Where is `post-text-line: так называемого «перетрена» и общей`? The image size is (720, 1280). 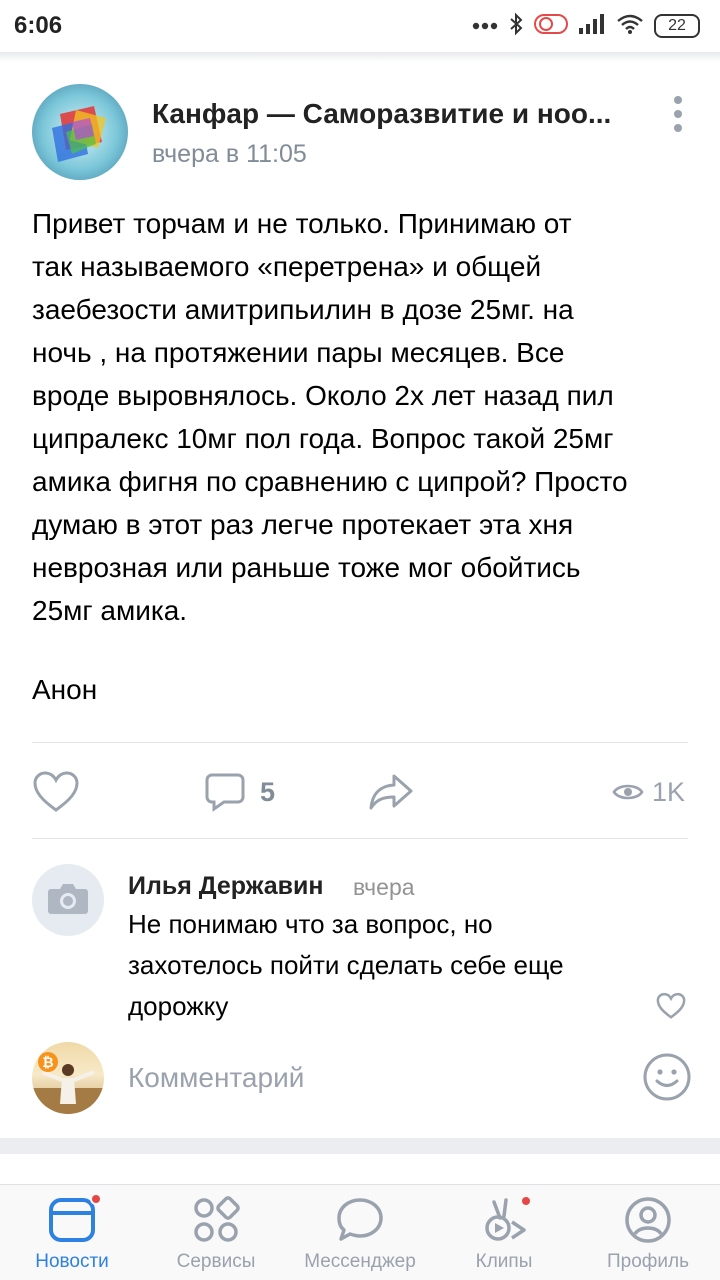
post-text-line: так называемого «перетрена» и общей is located at coordinates (287, 266).